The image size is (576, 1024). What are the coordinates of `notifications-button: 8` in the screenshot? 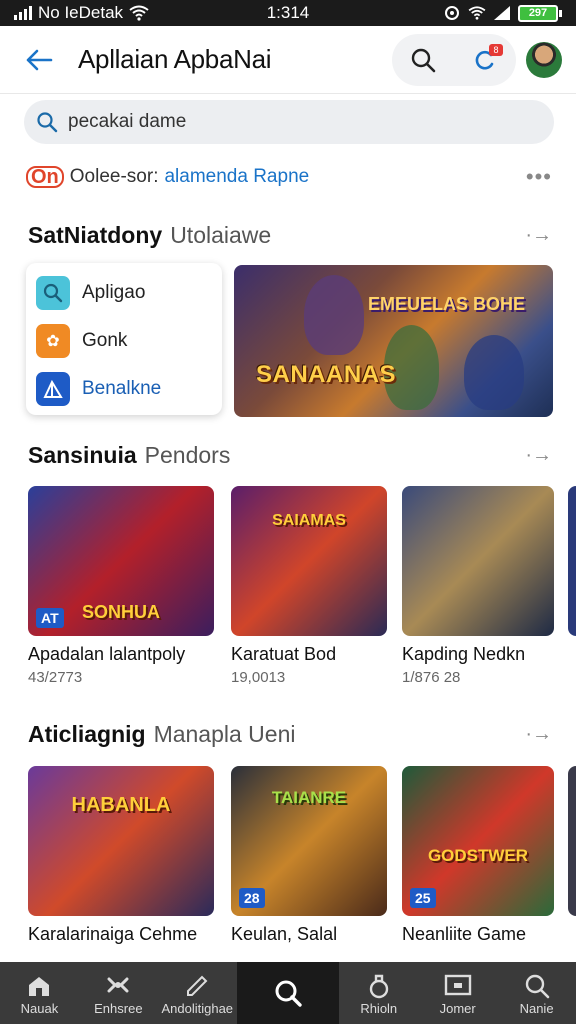 It's located at (485, 60).